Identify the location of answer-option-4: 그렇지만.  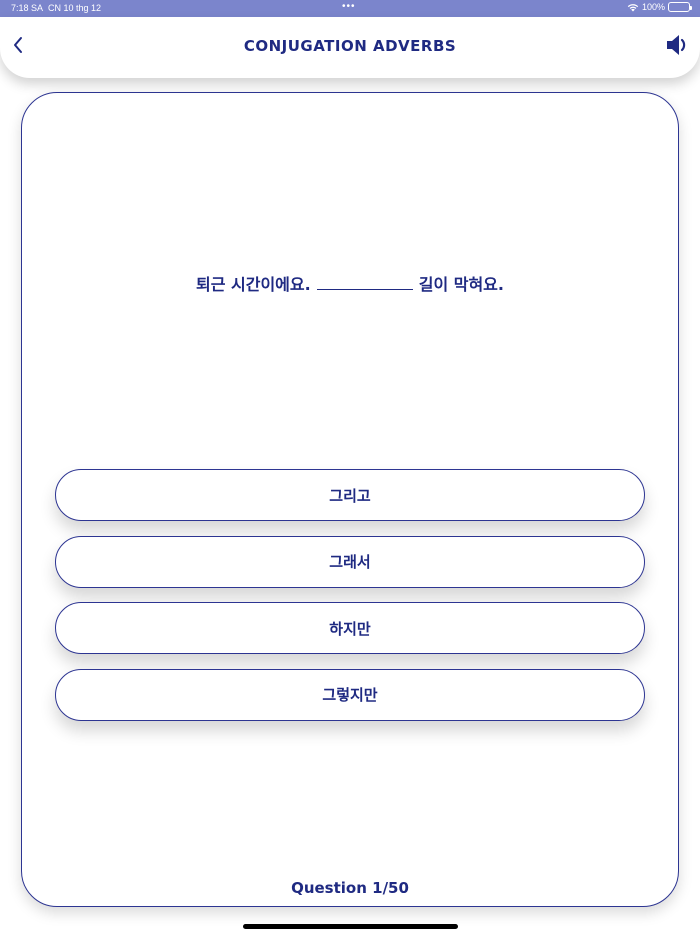
(350, 694).